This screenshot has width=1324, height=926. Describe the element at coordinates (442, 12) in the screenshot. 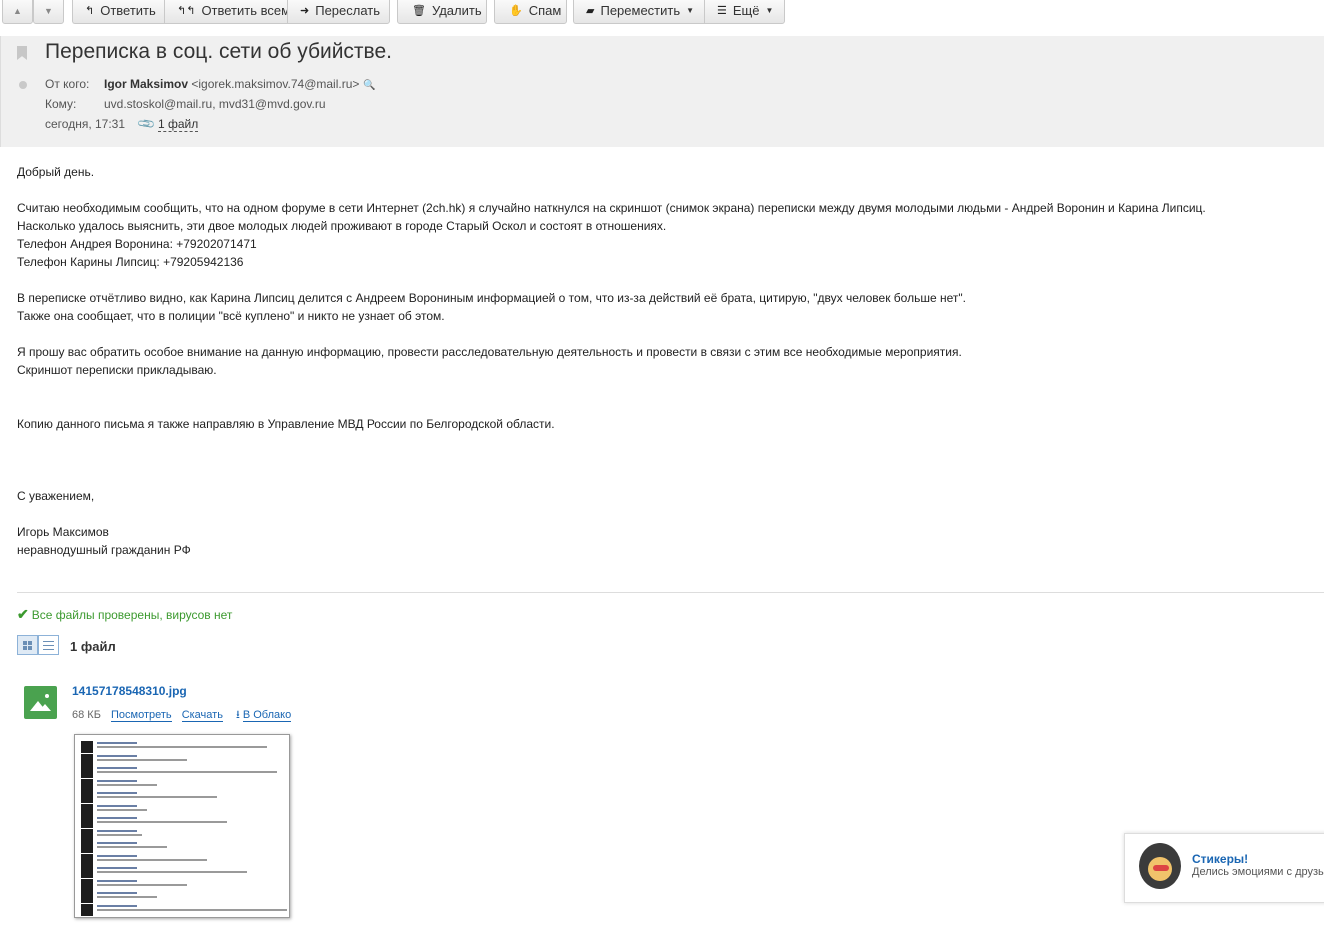

I see `delete-button: 🗑 Удалить` at that location.